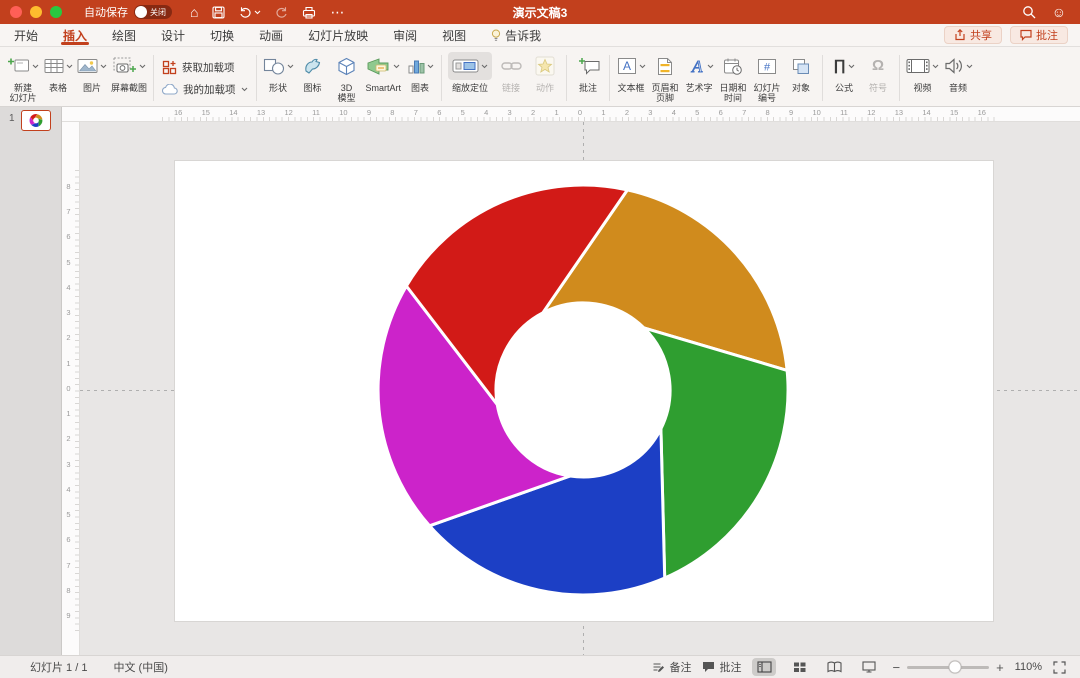  Describe the element at coordinates (816, 112) in the screenshot. I see `ruler-number: 10` at that location.